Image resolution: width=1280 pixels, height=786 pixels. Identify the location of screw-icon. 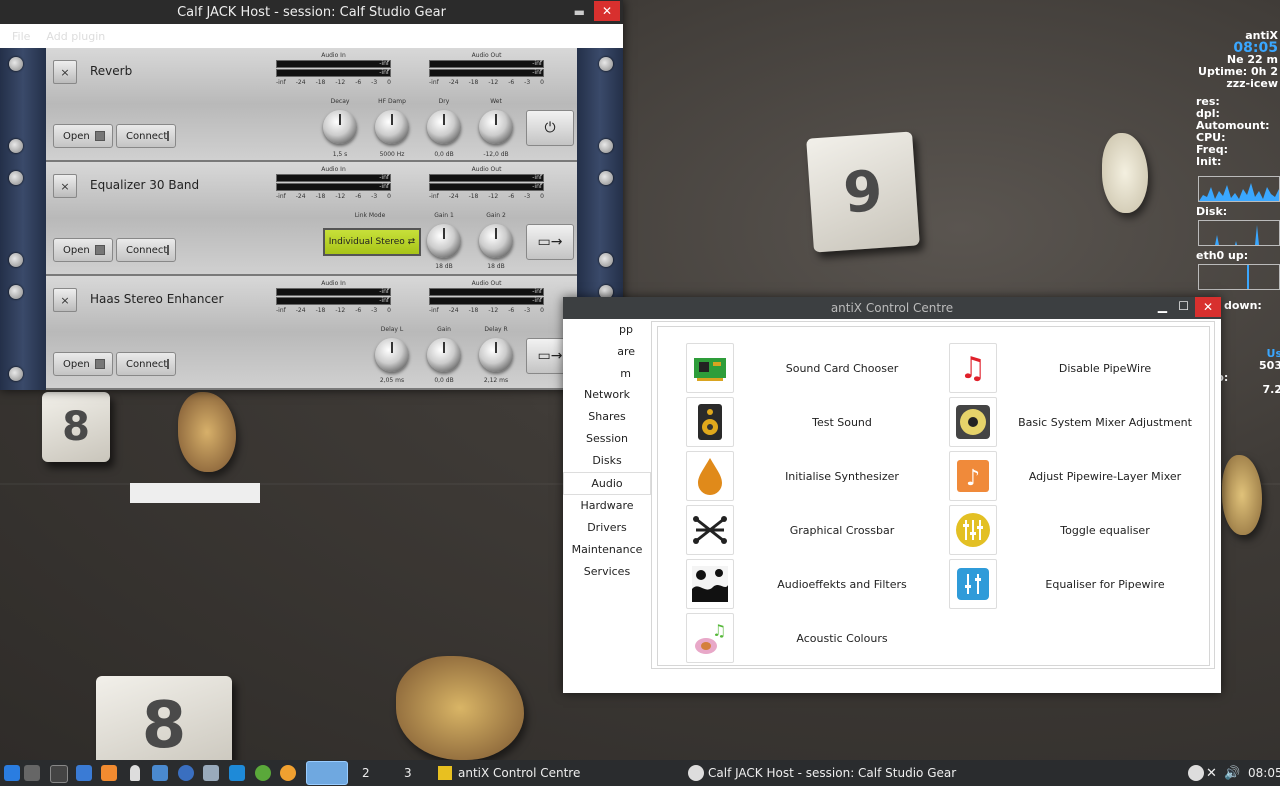
(606, 260).